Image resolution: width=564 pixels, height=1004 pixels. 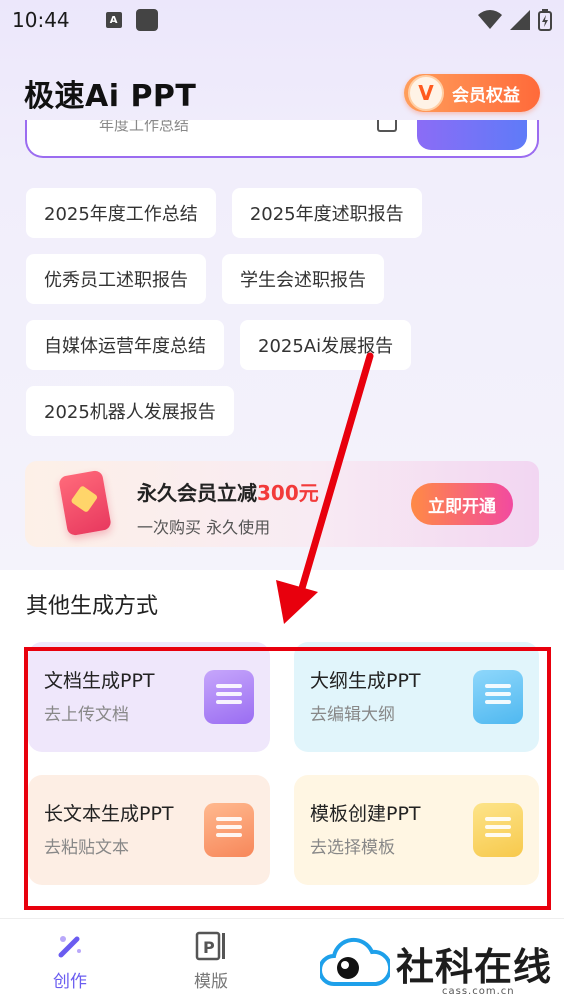 I want to click on watermark-text: 社科在线, so click(x=474, y=966).